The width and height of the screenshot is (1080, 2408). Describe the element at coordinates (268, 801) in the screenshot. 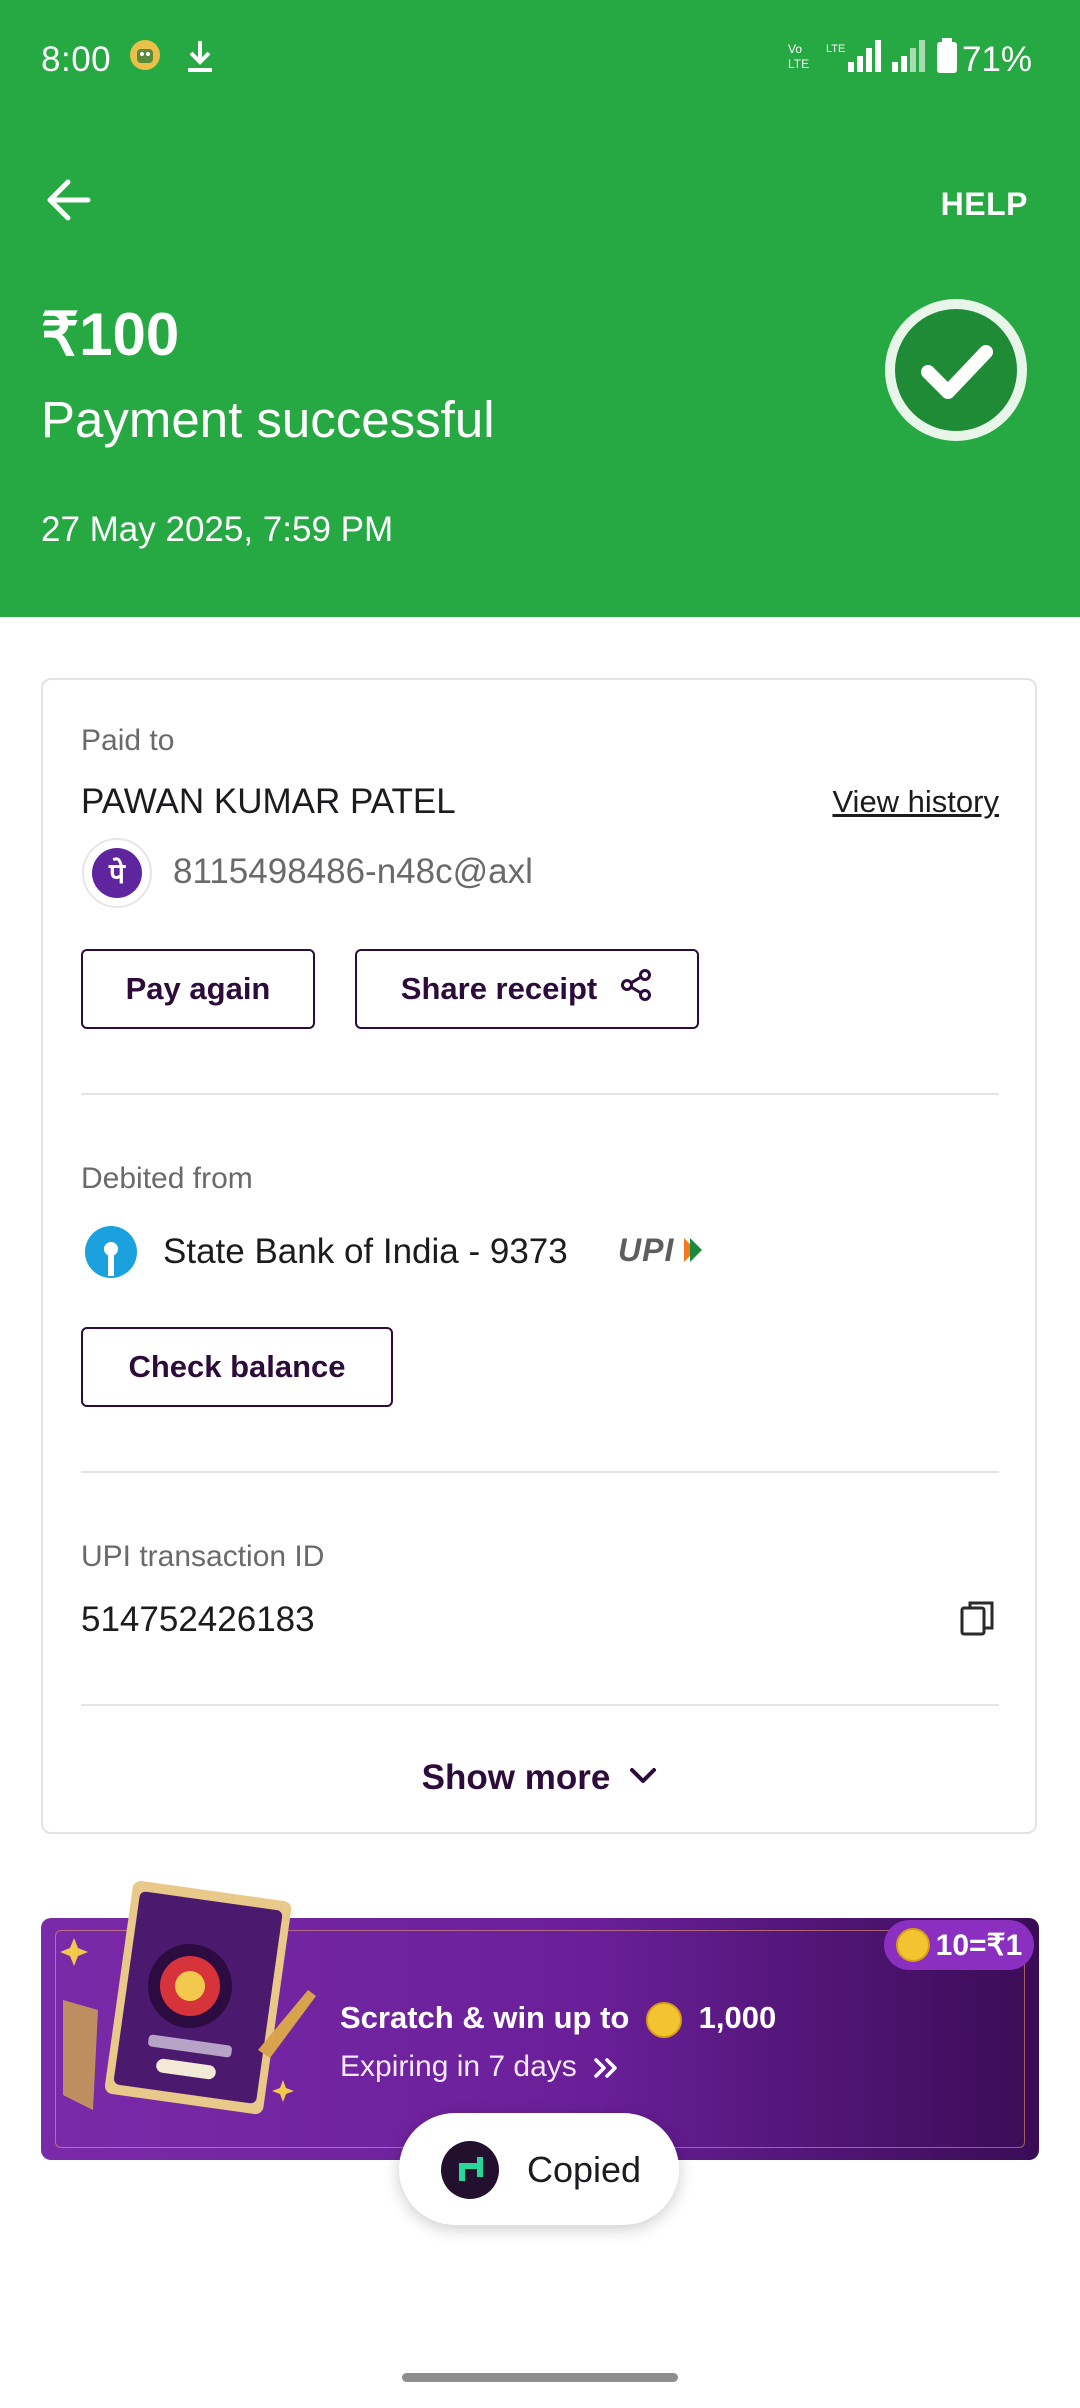

I see `payee-name: PAWAN KUMAR PATEL` at that location.